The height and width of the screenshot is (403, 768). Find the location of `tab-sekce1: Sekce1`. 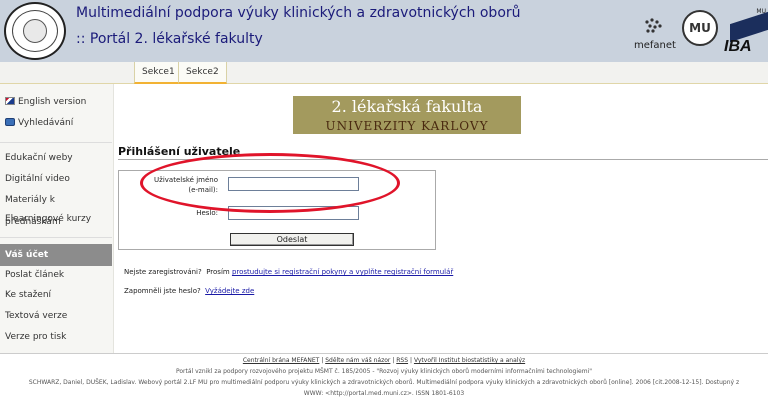

tab-sekce1: Sekce1 is located at coordinates (158, 73).